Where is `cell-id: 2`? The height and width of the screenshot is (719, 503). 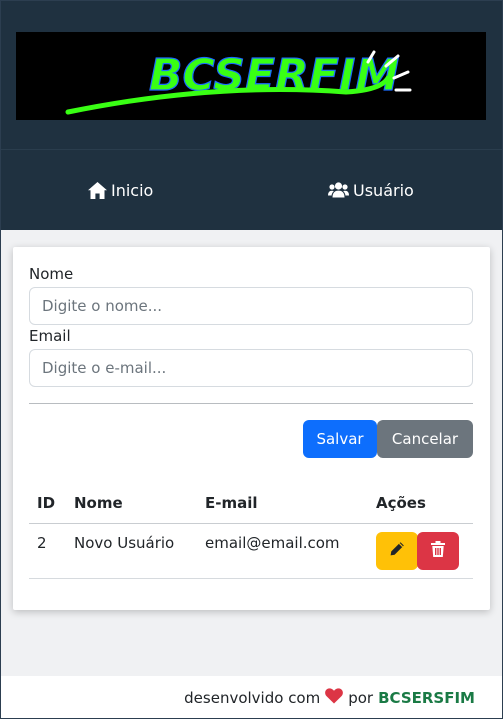
cell-id: 2 is located at coordinates (47, 551).